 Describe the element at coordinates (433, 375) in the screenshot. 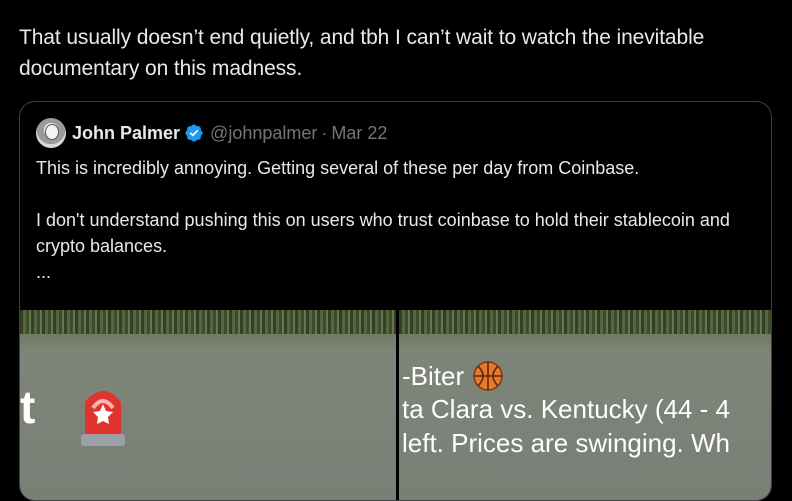

I see `image-2-line-1-text: -Biter` at that location.